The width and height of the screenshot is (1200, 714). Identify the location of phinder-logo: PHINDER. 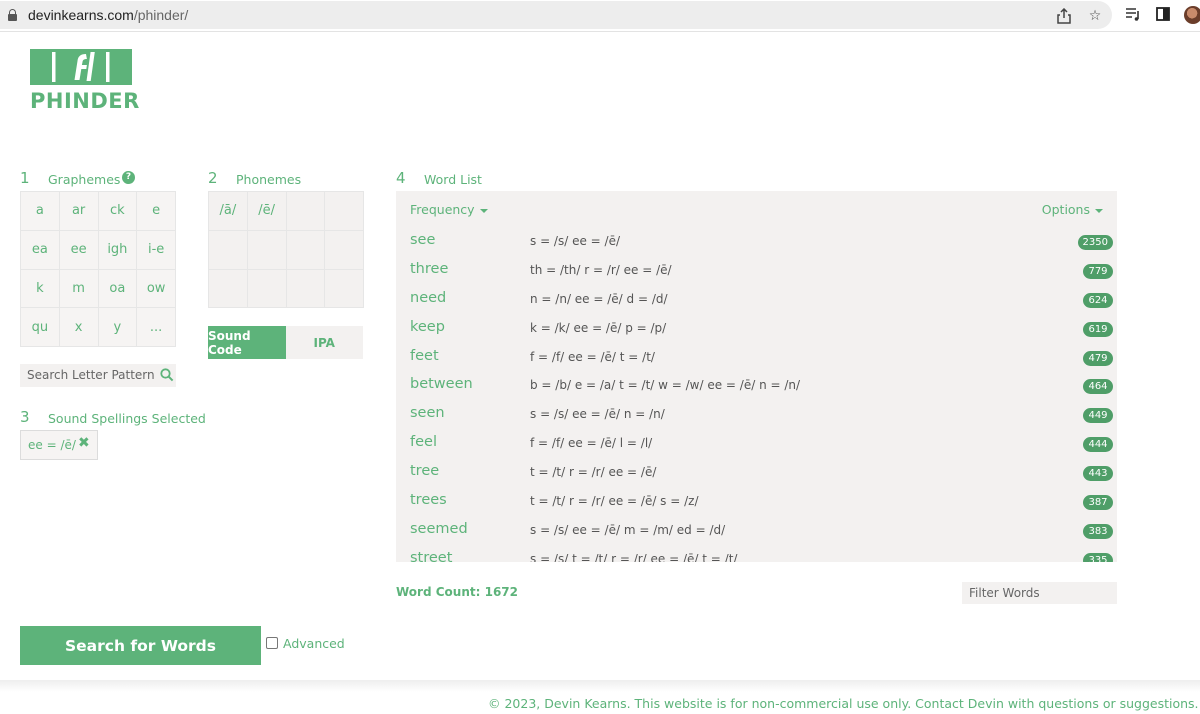
(84, 81).